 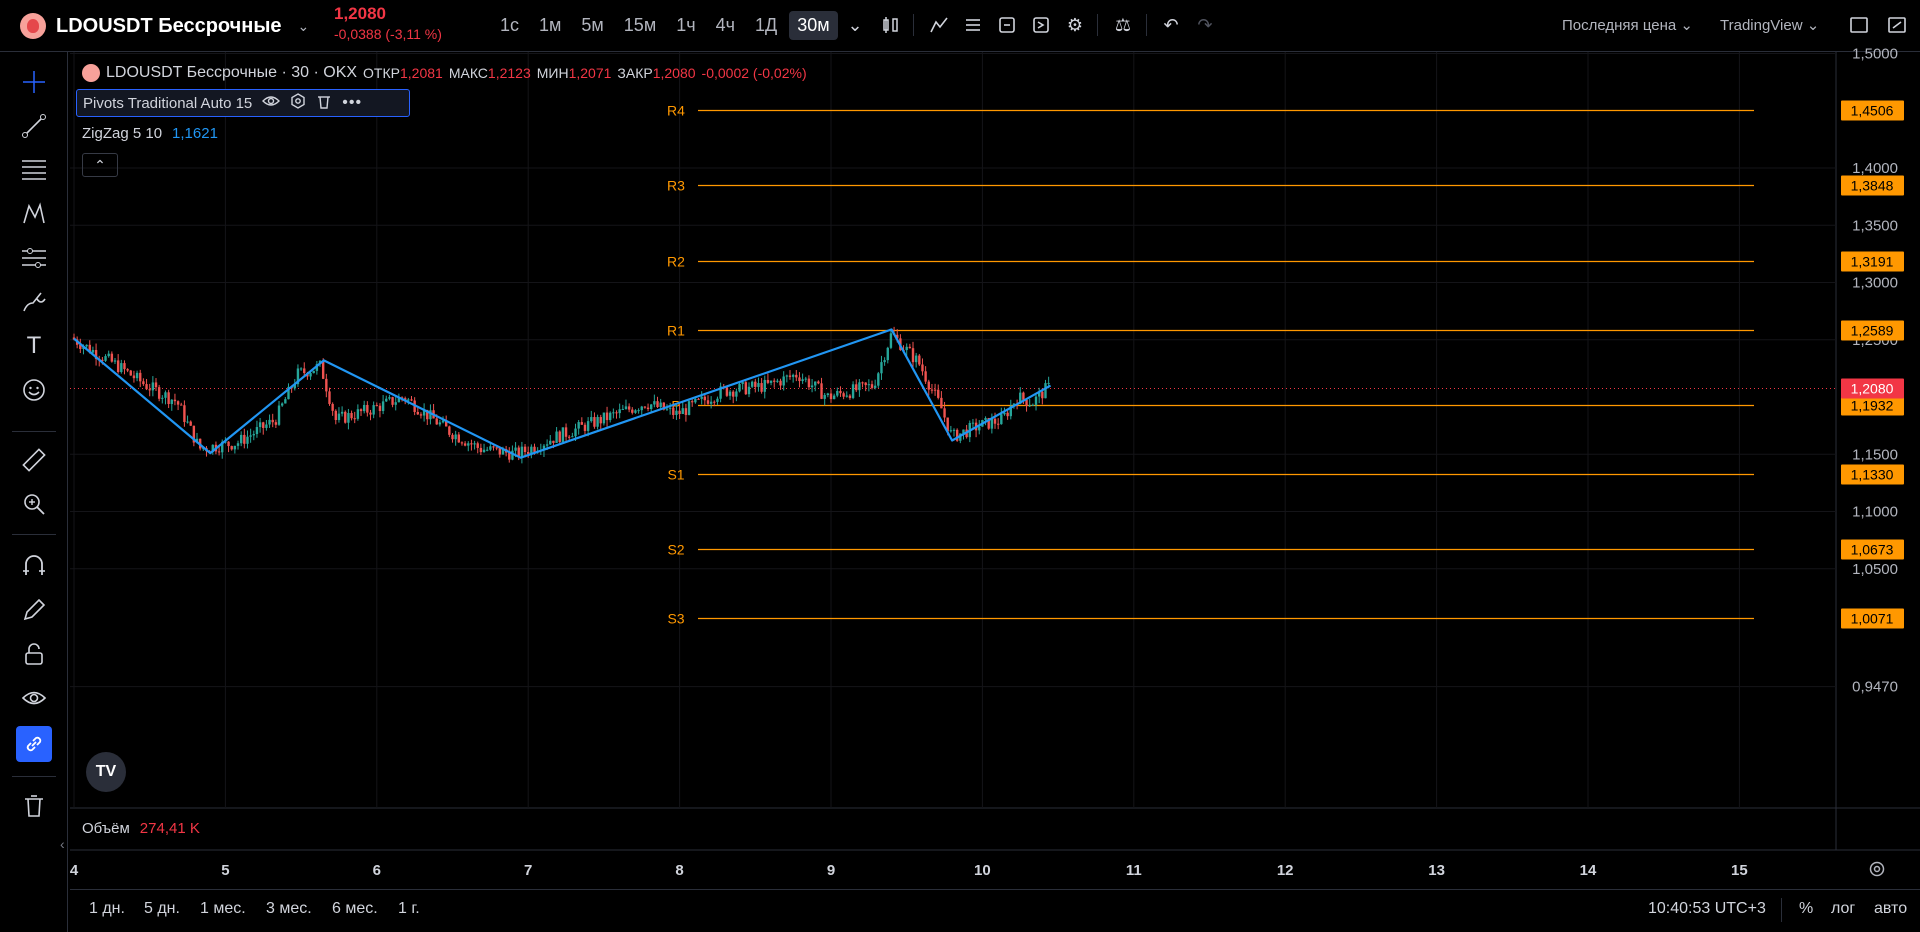 What do you see at coordinates (164, 26) in the screenshot?
I see `symbol-selector: LDOUSDT Бессрочные ⌄` at bounding box center [164, 26].